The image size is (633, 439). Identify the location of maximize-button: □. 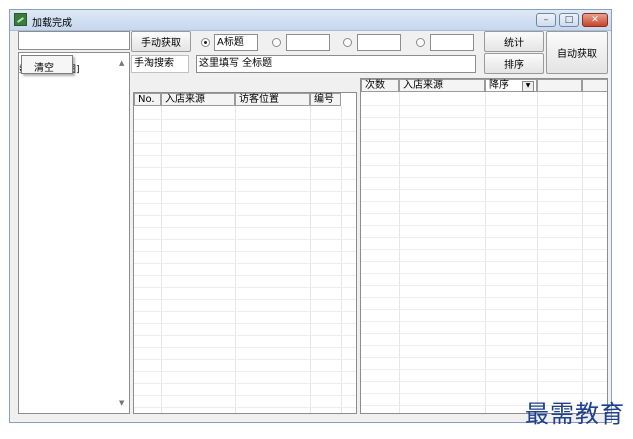
(569, 20).